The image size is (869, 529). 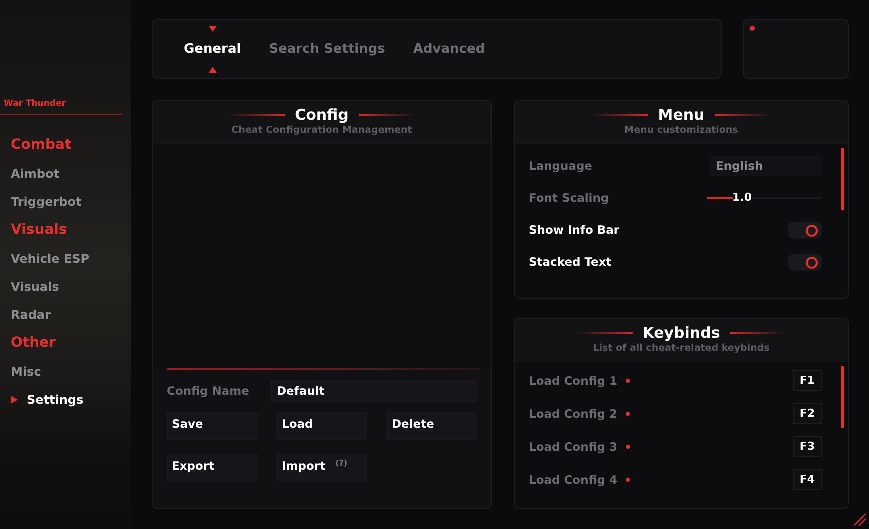 What do you see at coordinates (681, 333) in the screenshot?
I see `panel-title: Keybinds` at bounding box center [681, 333].